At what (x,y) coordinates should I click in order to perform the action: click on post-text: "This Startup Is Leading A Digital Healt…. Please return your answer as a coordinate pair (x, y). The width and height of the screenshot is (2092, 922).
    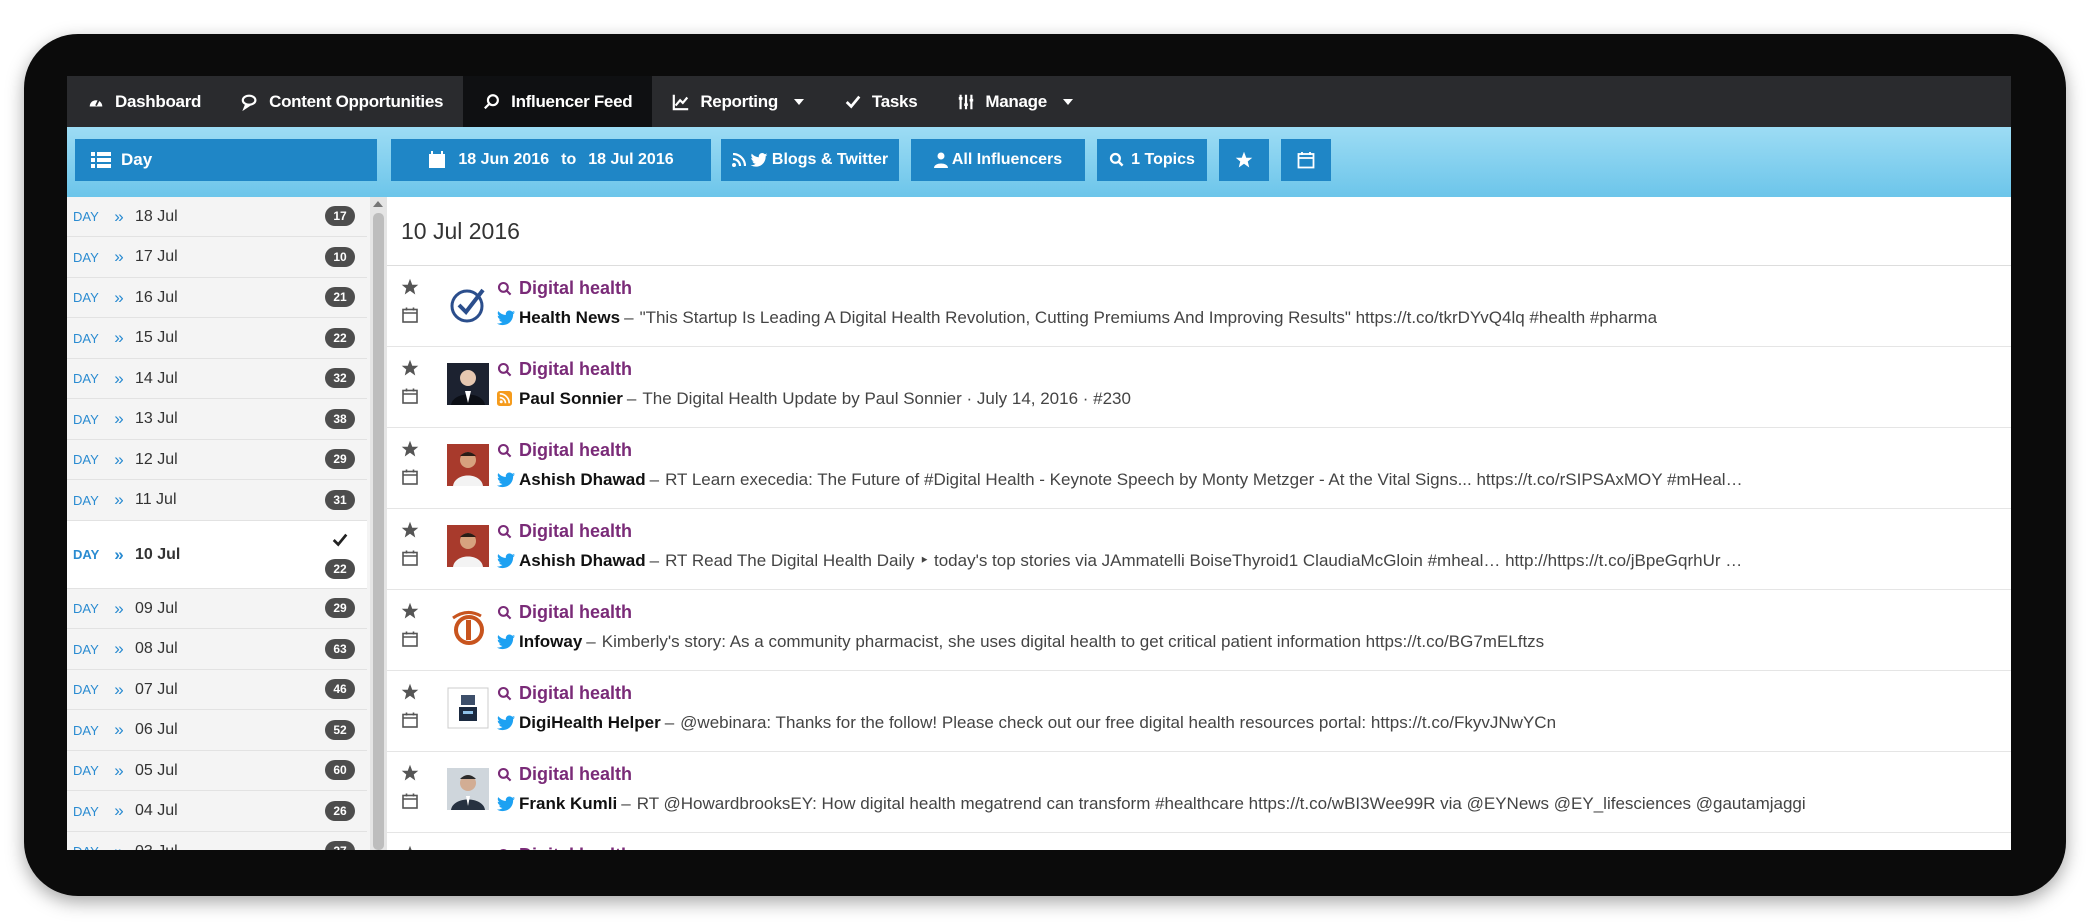
    Looking at the image, I should click on (1148, 318).